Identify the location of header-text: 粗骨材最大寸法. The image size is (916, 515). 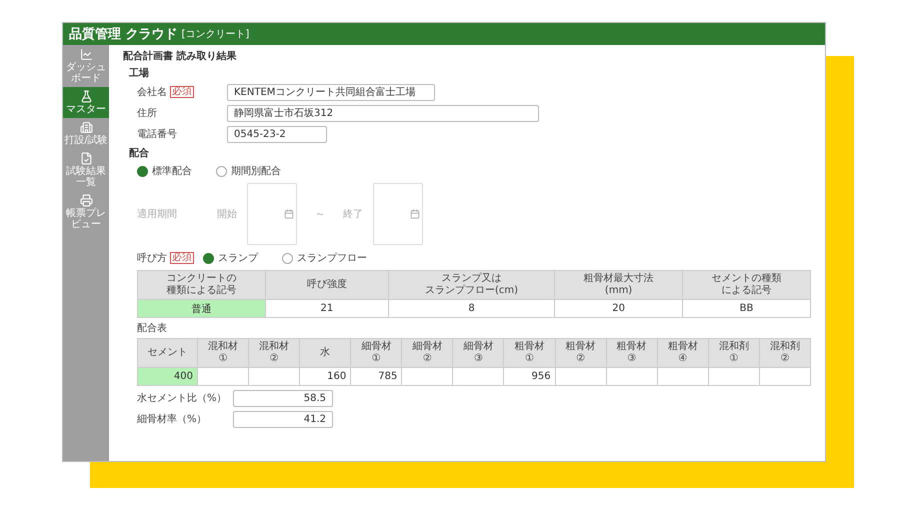
(618, 279).